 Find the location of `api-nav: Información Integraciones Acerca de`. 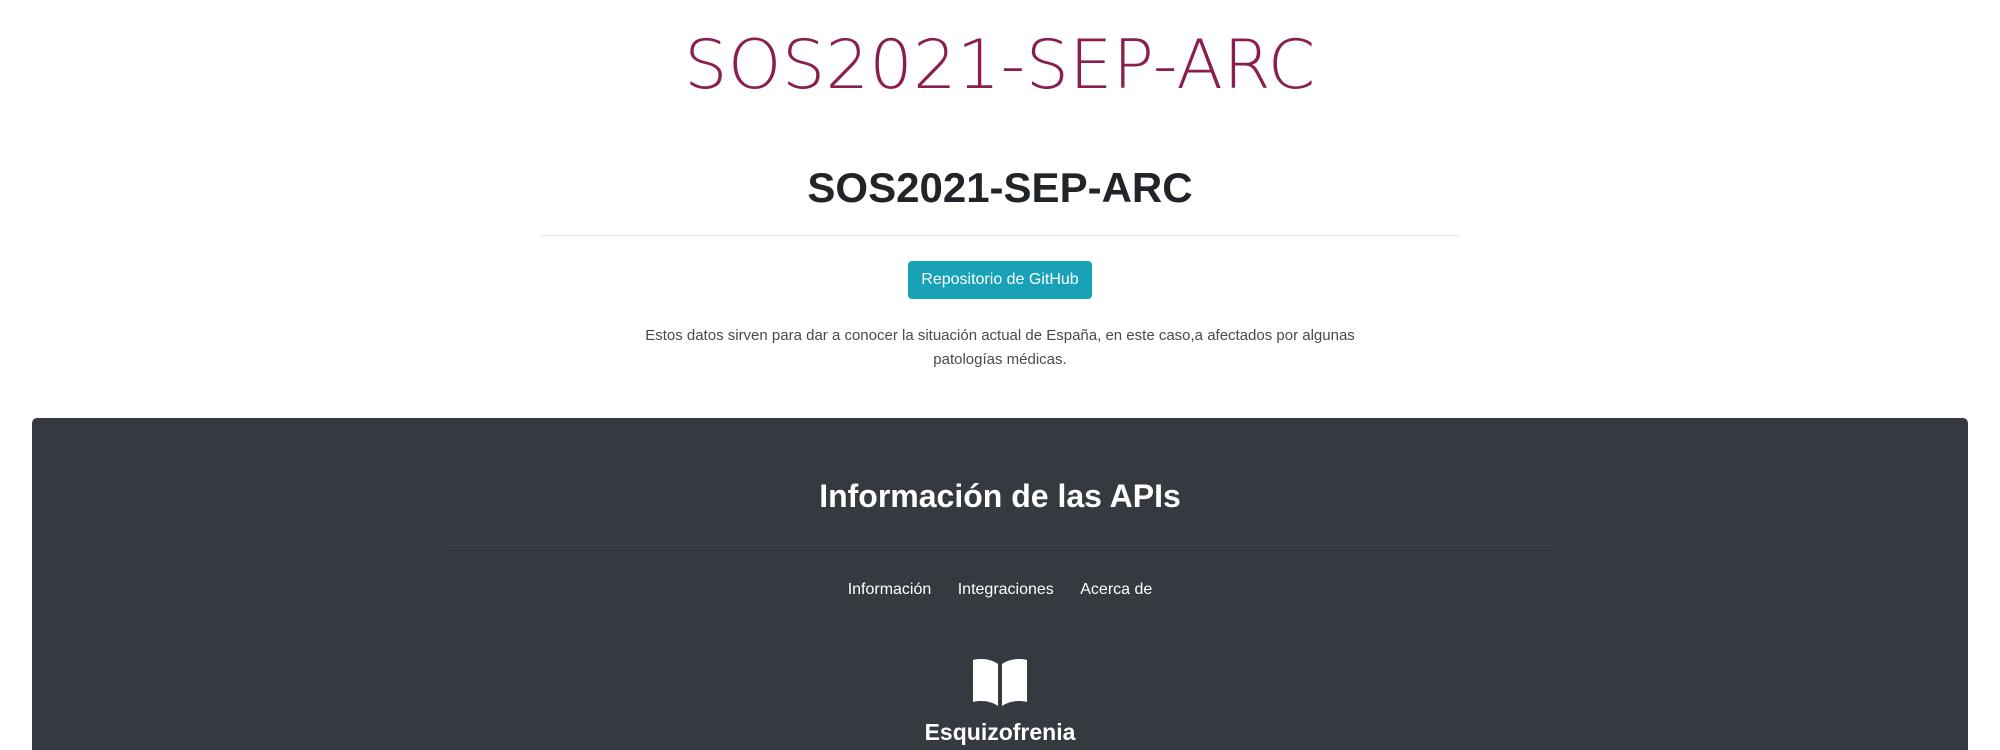

api-nav: Información Integraciones Acerca de is located at coordinates (1000, 590).